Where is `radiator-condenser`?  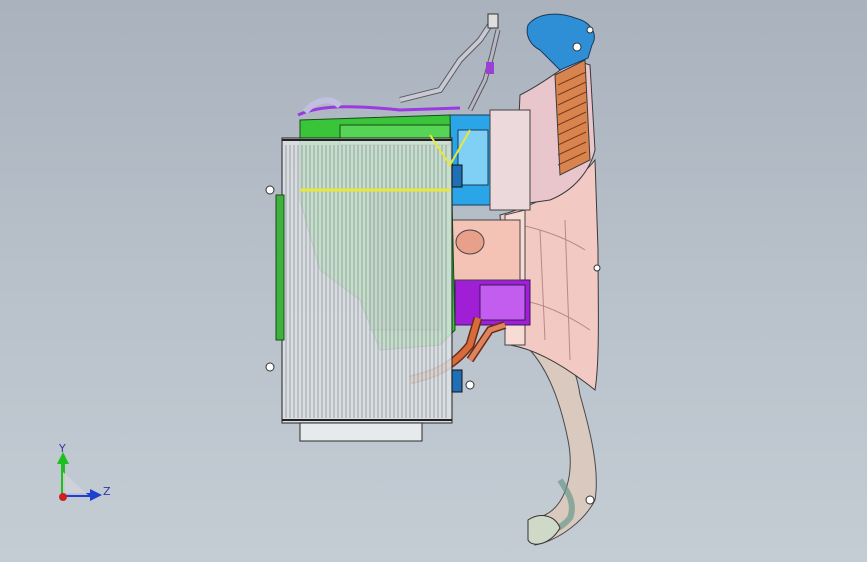 radiator-condenser is located at coordinates (364, 289).